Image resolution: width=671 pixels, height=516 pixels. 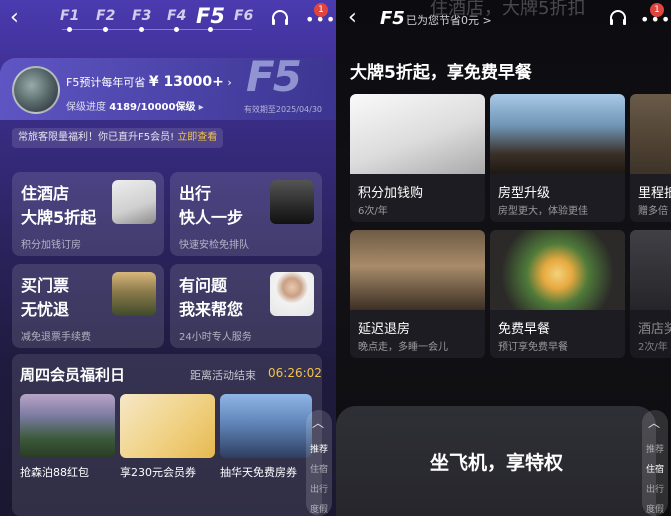 What do you see at coordinates (246, 214) in the screenshot?
I see `benefit-tile-travel: 出行快人一步 快速安检免排队` at bounding box center [246, 214].